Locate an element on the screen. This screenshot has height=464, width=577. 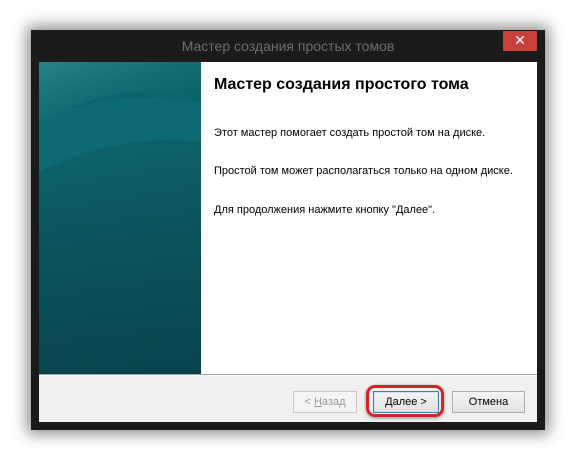
back-prefix: < is located at coordinates (309, 402).